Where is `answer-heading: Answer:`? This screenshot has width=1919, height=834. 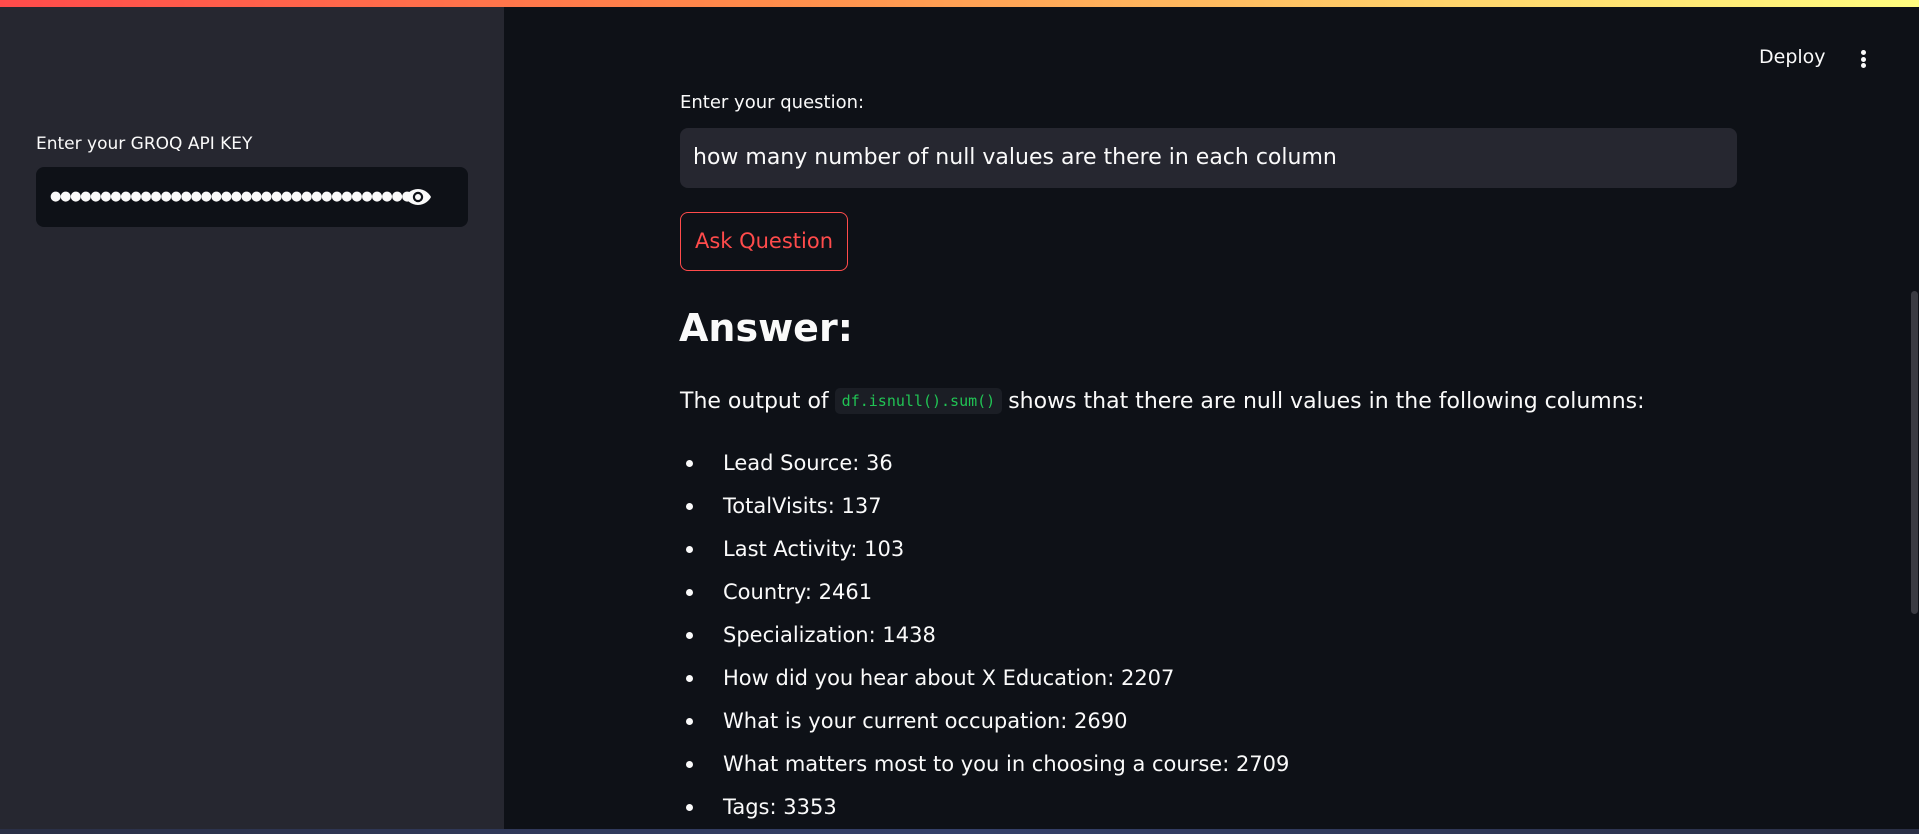
answer-heading: Answer: is located at coordinates (766, 328).